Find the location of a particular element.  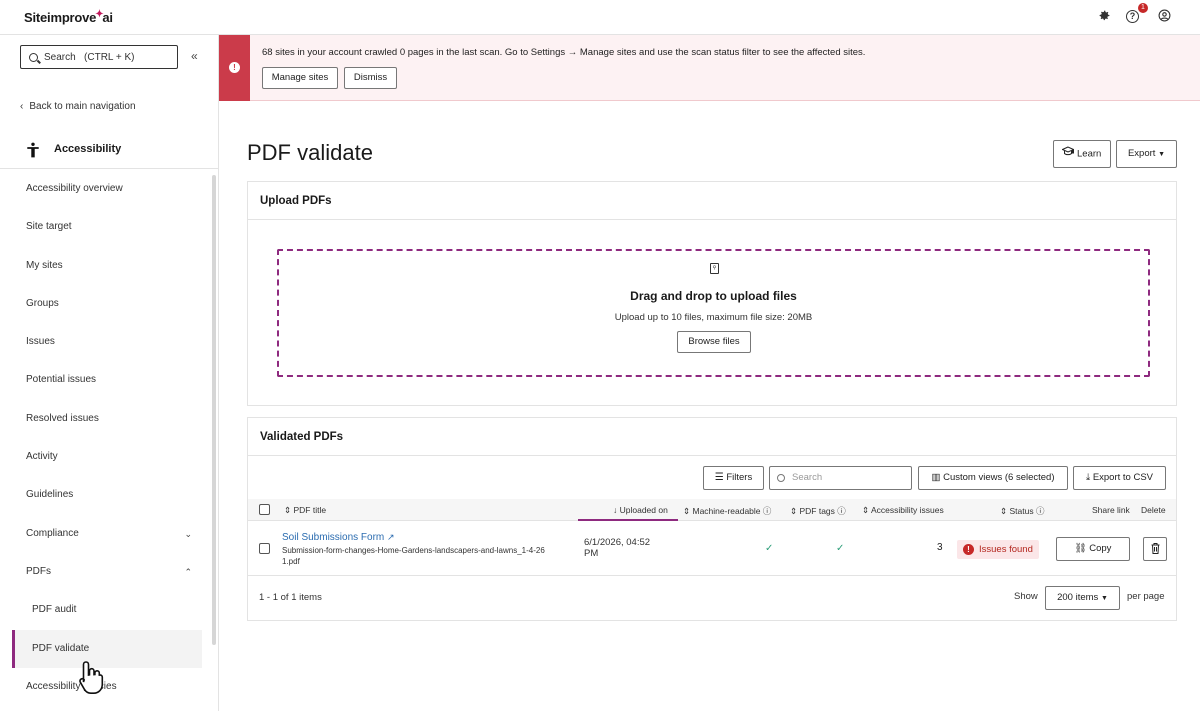

col-pdf-title: ⇕ PDF title is located at coordinates (305, 510).